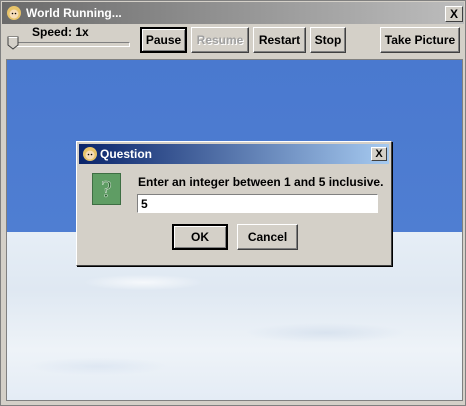  I want to click on pause-button: Pause, so click(163, 40).